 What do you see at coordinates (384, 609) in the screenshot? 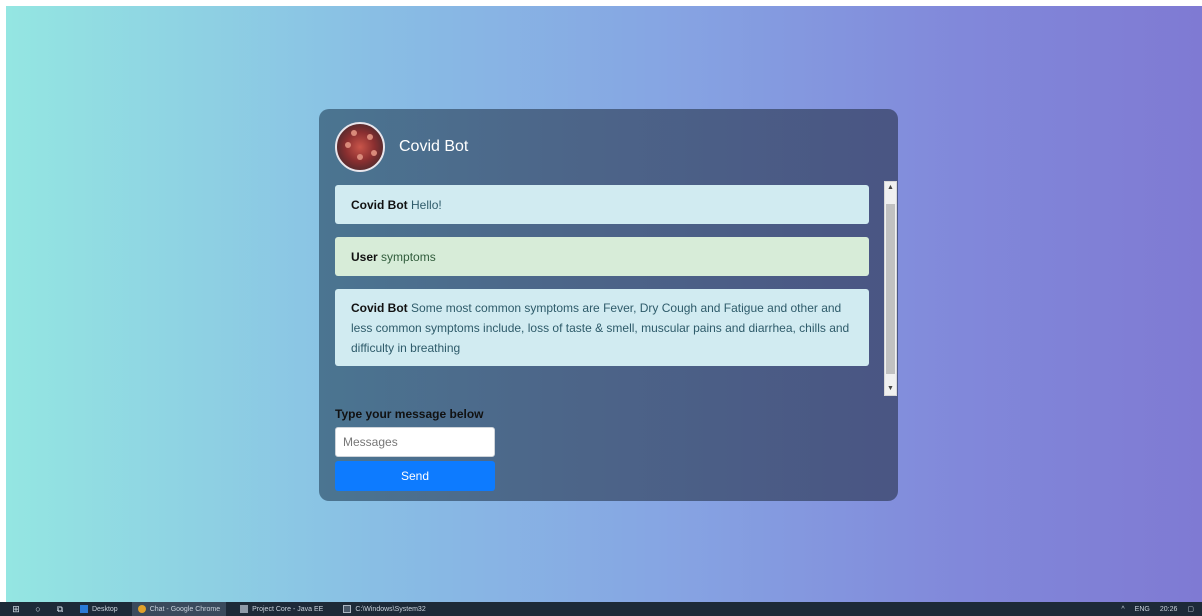
I see `taskbar-item-terminal: C:\Windows\System32` at bounding box center [384, 609].